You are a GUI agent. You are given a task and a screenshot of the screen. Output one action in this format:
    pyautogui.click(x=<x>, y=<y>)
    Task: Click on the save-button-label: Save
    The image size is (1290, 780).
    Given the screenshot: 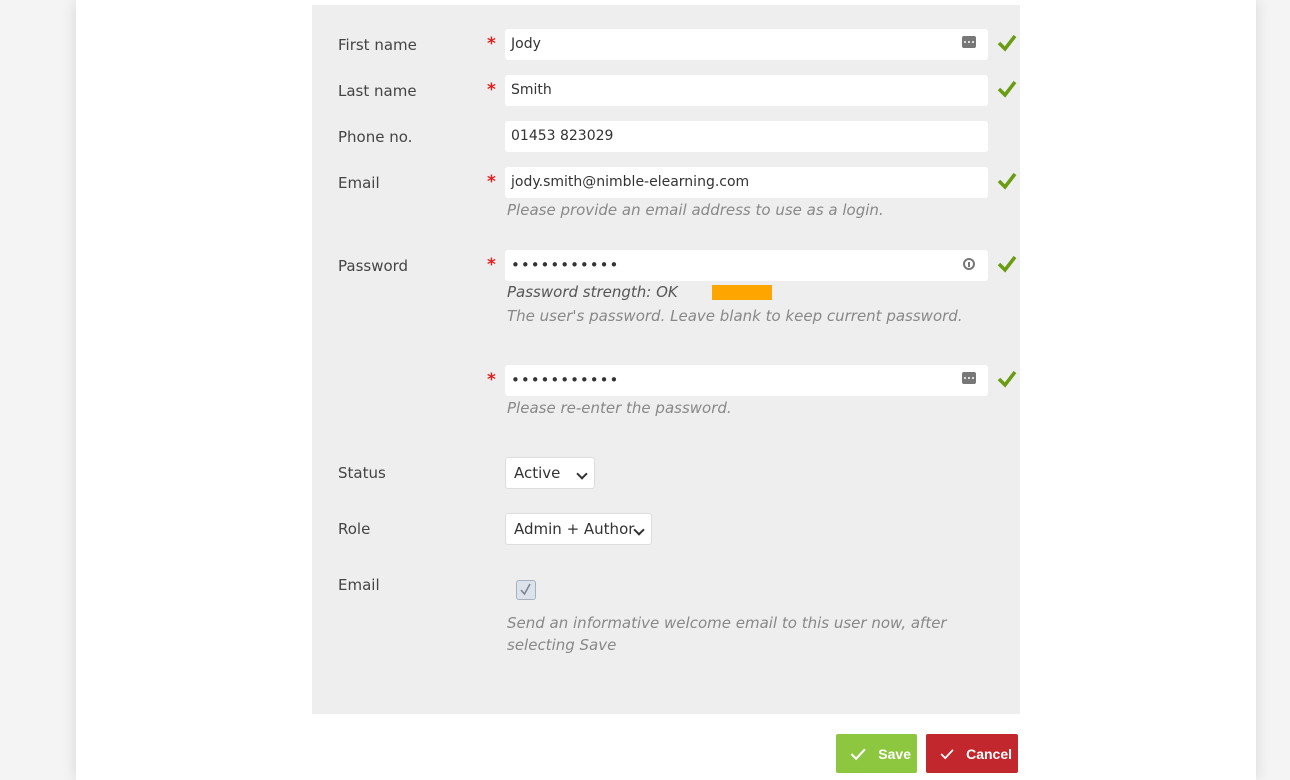 What is the action you would take?
    pyautogui.click(x=894, y=753)
    